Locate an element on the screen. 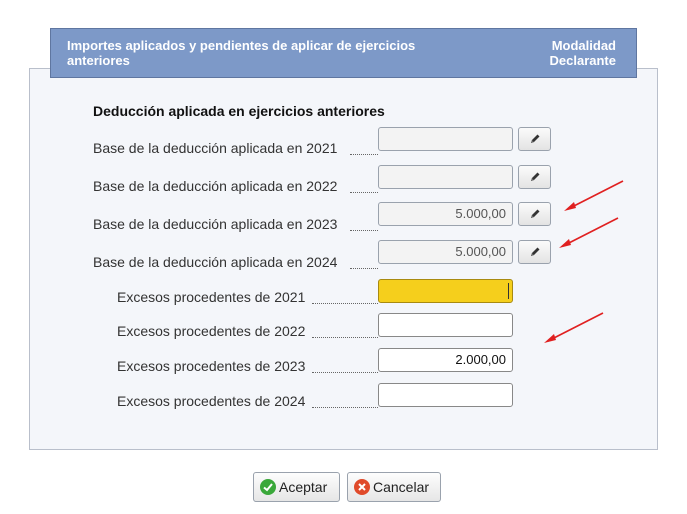 This screenshot has height=514, width=687. deduction-label-2022: Base de la deducción aplicada en 2022 is located at coordinates (215, 186).